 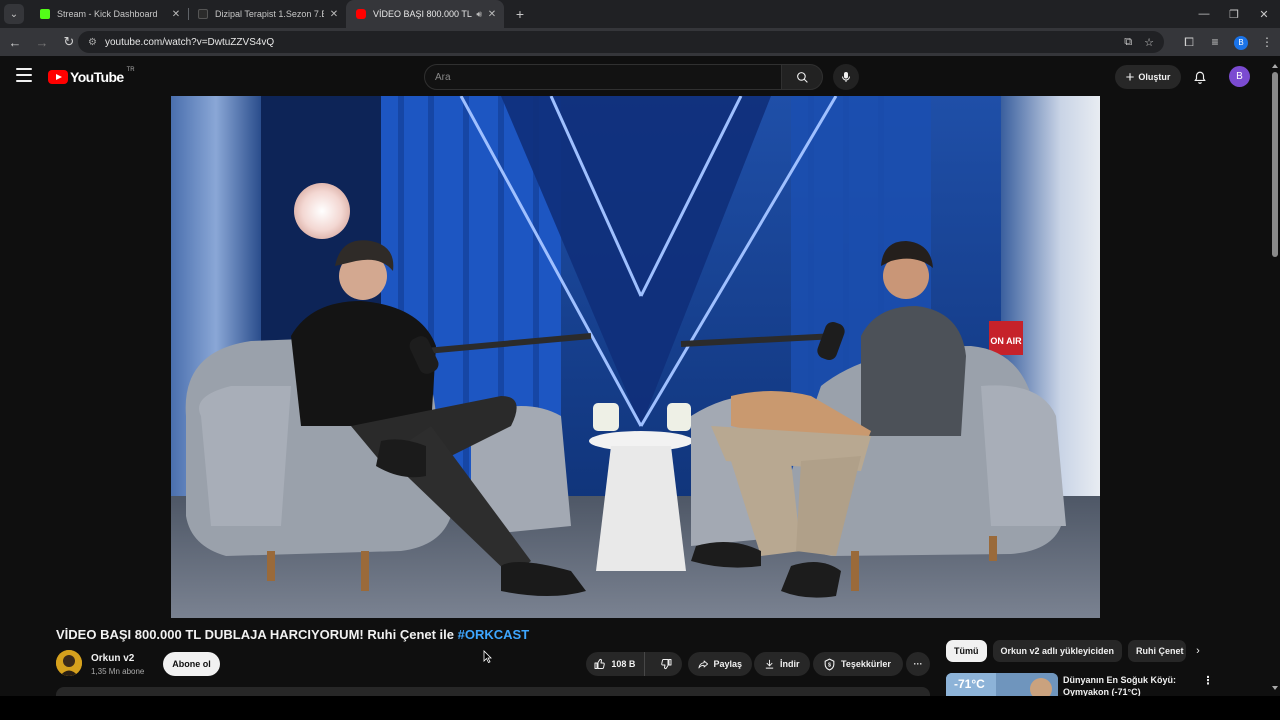 I want to click on extensions-icon: ⧠, so click(x=1189, y=42).